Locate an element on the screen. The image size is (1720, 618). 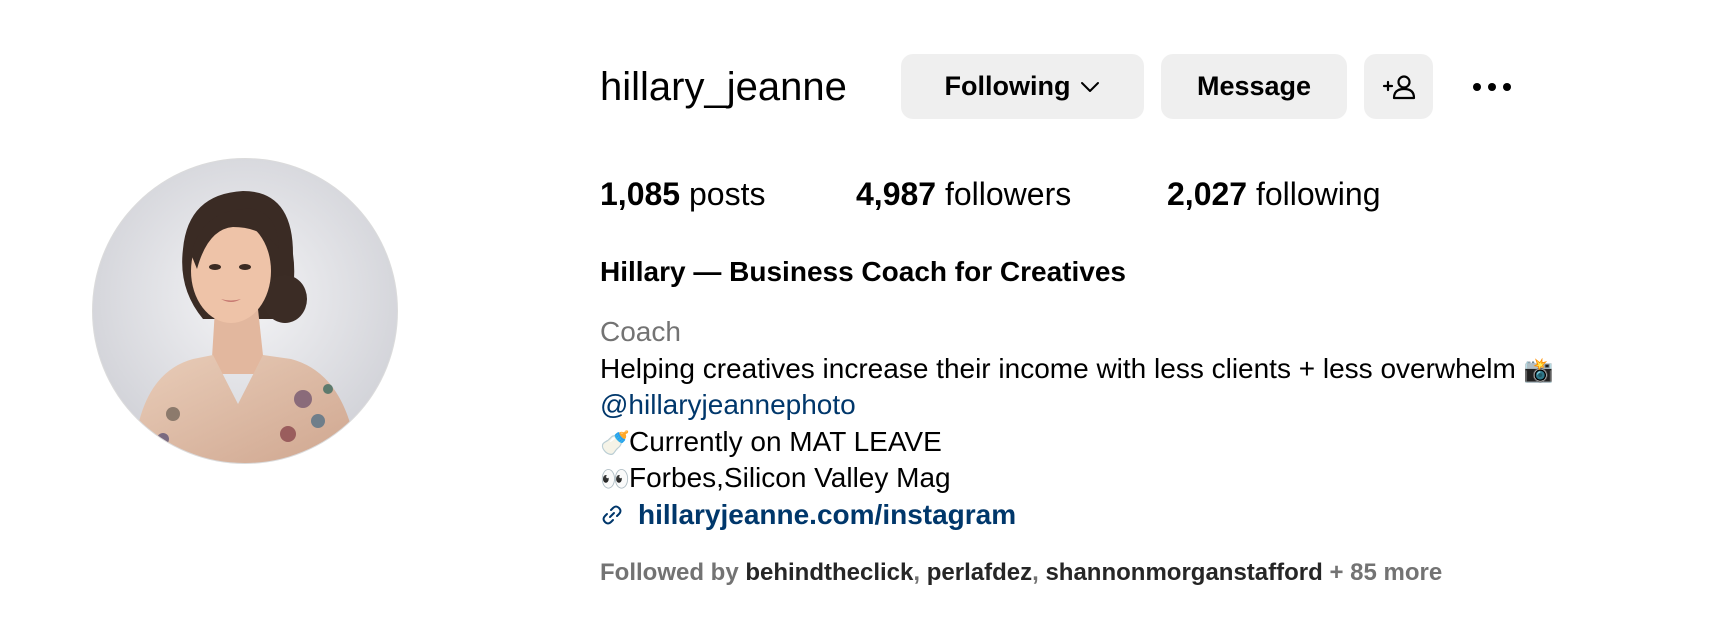
camera-flash-icon: 📸 is located at coordinates (1538, 370).